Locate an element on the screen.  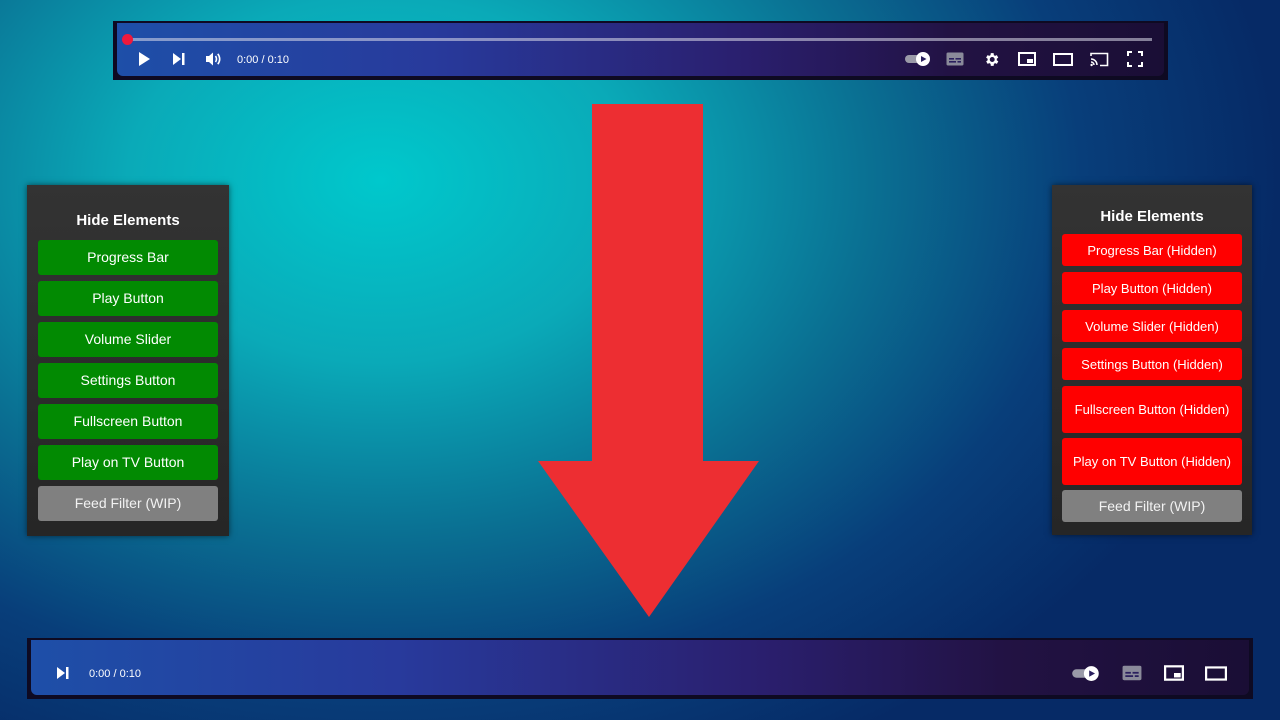
toggle-progress-bar-button: Progress Bar is located at coordinates (128, 257).